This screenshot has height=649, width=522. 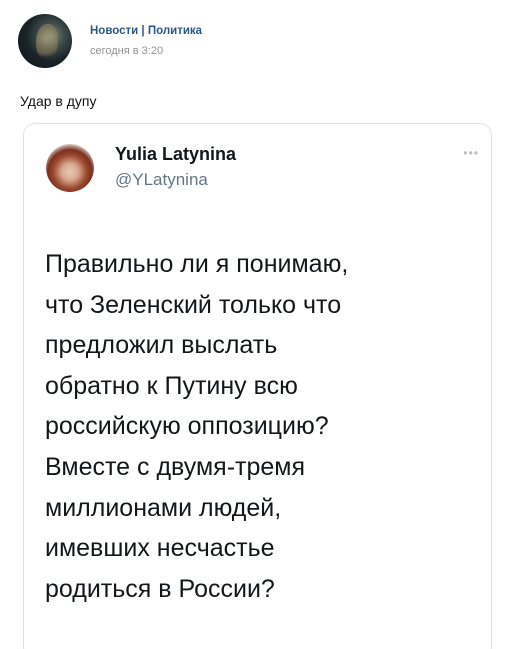 What do you see at coordinates (160, 548) in the screenshot?
I see `tweet-text-line: имевших несчастье` at bounding box center [160, 548].